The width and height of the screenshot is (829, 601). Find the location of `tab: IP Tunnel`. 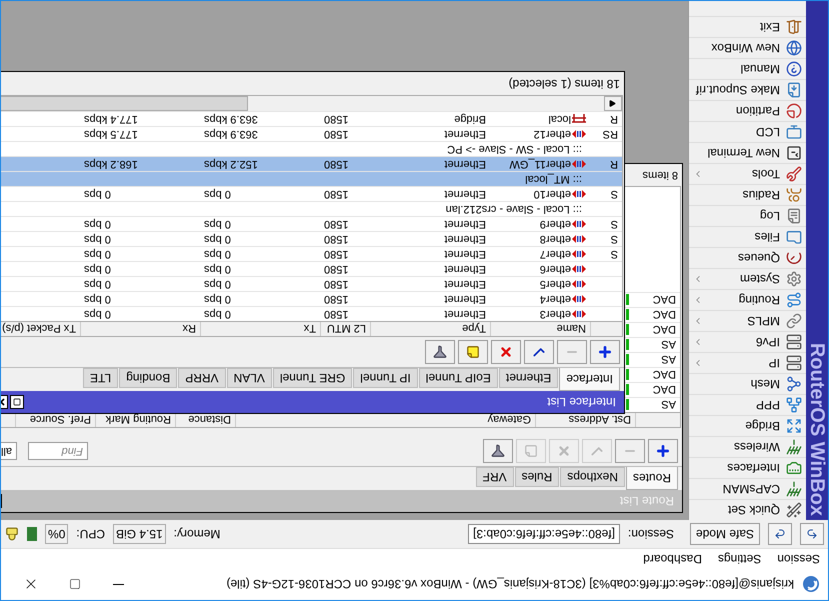

tab: IP Tunnel is located at coordinates (385, 378).